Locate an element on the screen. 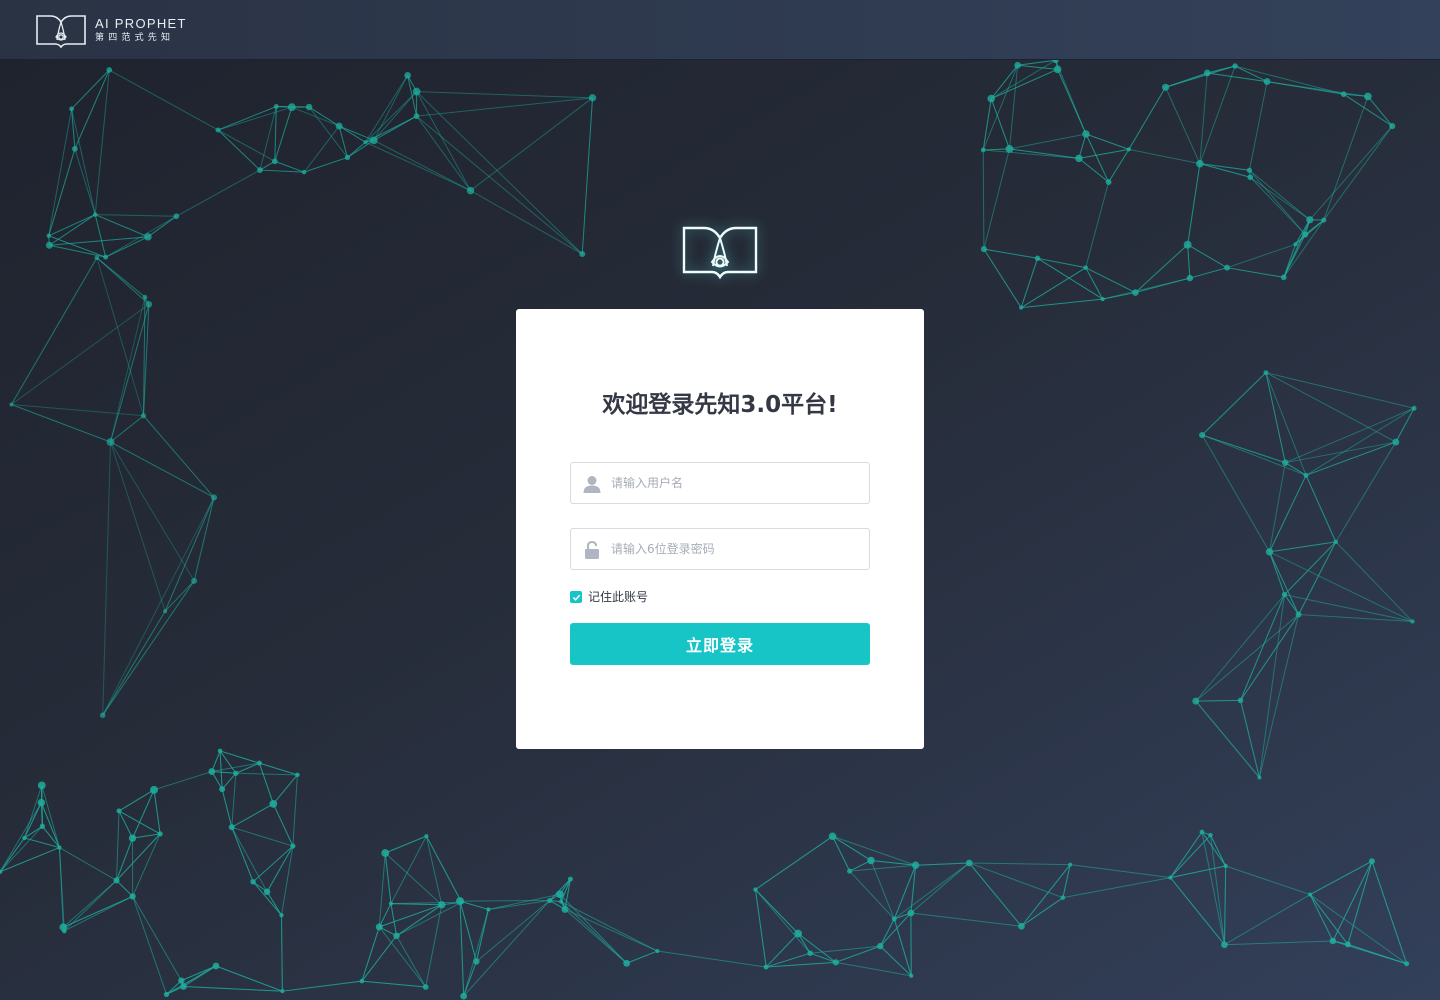 The image size is (1440, 1000). remember-account: 记住此账号 is located at coordinates (609, 597).